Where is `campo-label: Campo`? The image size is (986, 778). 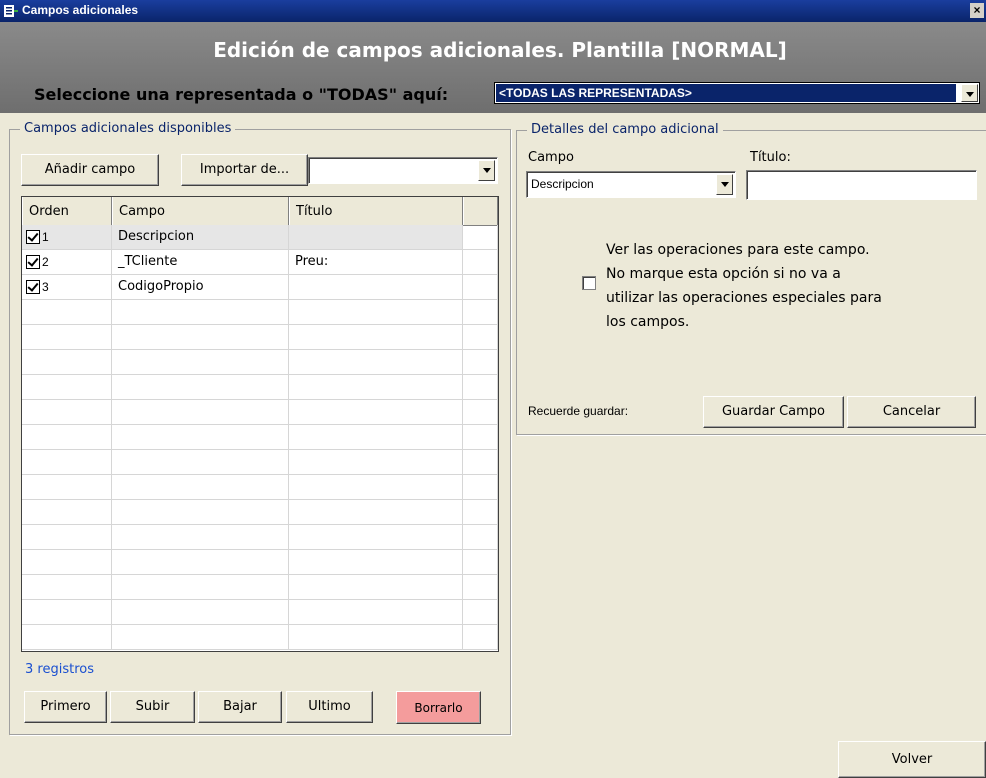 campo-label: Campo is located at coordinates (551, 157).